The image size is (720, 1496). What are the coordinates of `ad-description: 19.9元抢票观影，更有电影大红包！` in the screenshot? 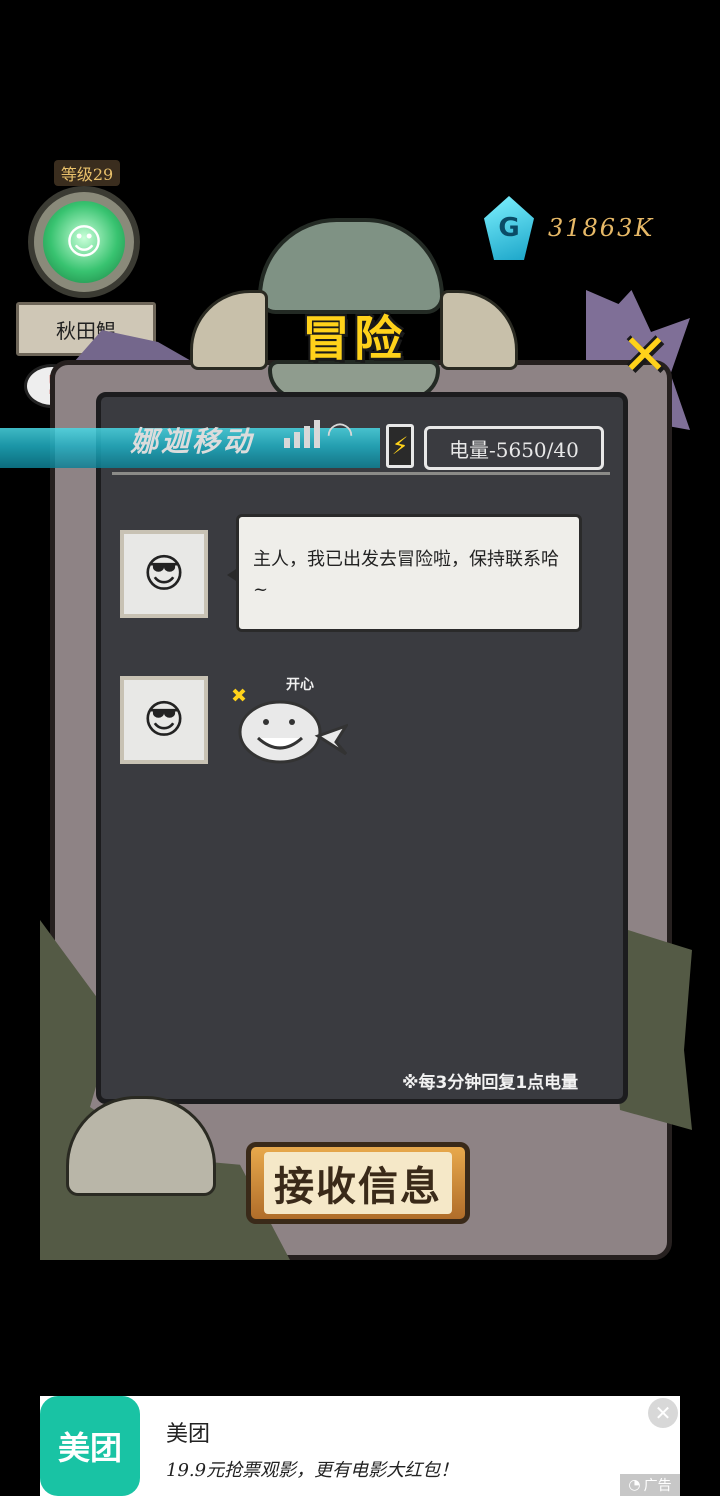 It's located at (312, 1469).